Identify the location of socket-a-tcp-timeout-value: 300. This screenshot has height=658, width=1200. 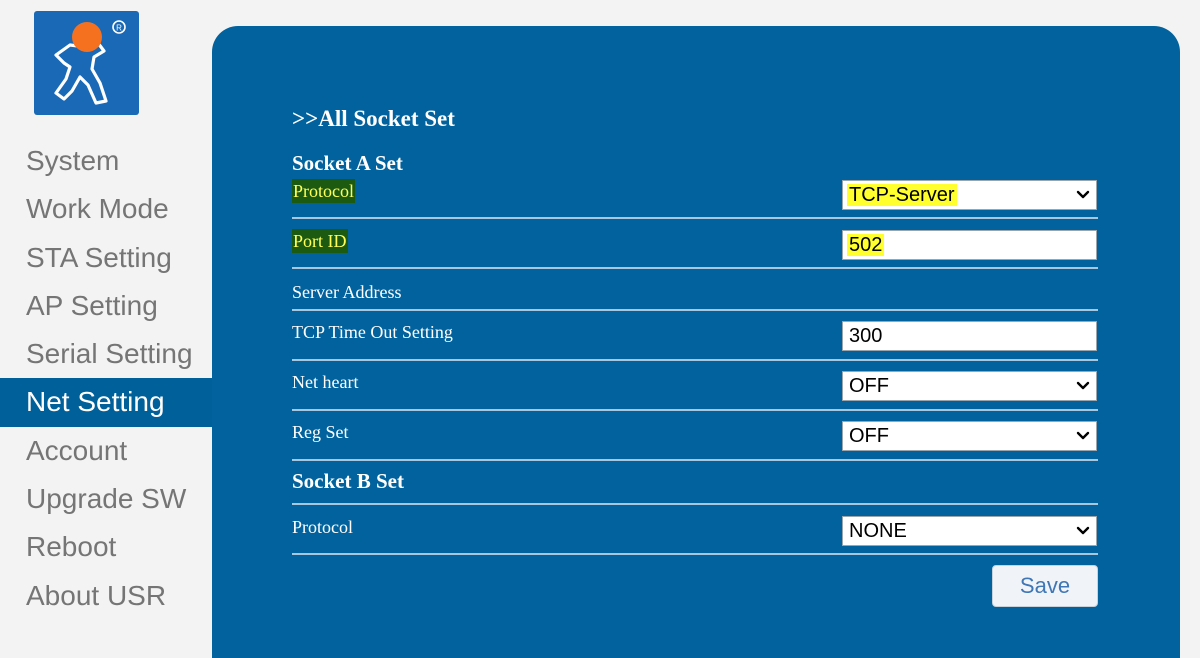
(866, 336).